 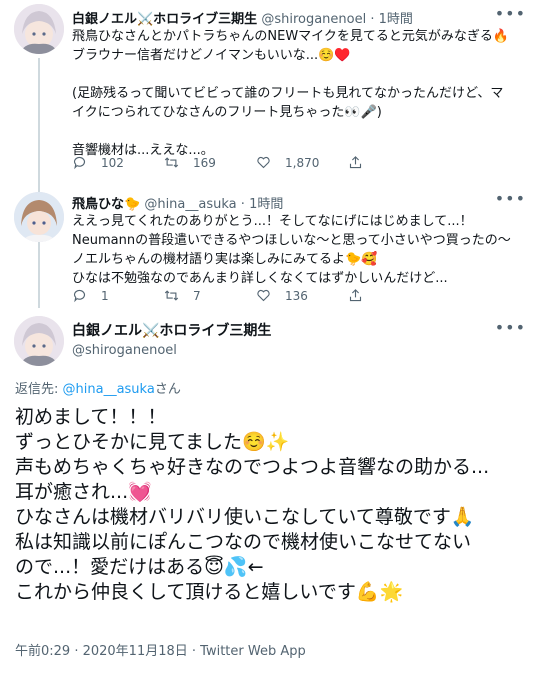 What do you see at coordinates (210, 295) in the screenshot?
I see `retweet-button: 7` at bounding box center [210, 295].